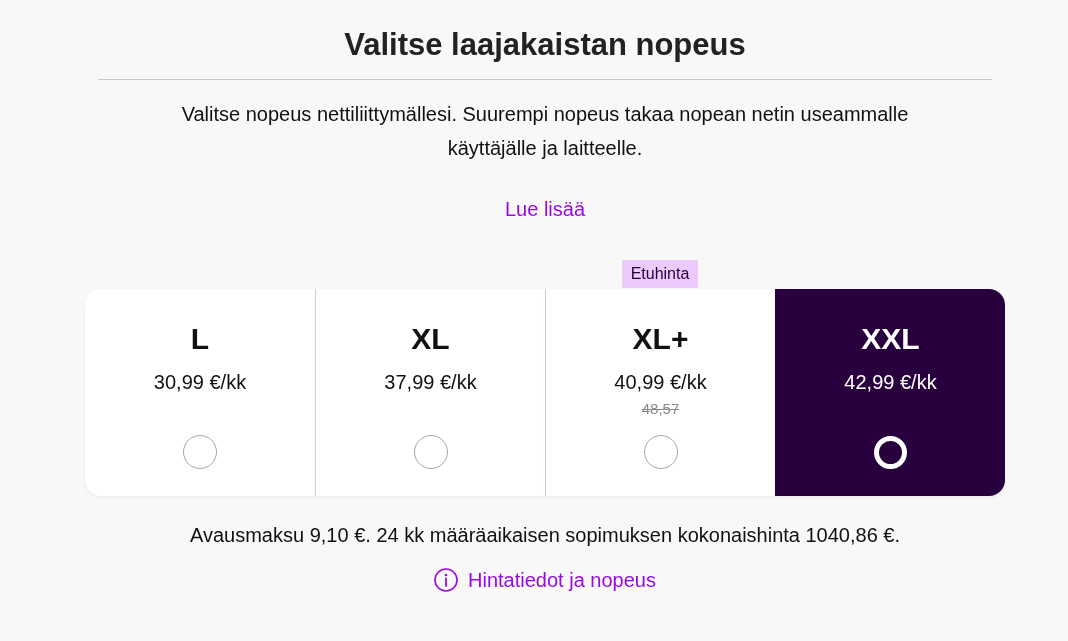 The width and height of the screenshot is (1068, 641). I want to click on plan-option: XL 37,99 €/kk, so click(430, 392).